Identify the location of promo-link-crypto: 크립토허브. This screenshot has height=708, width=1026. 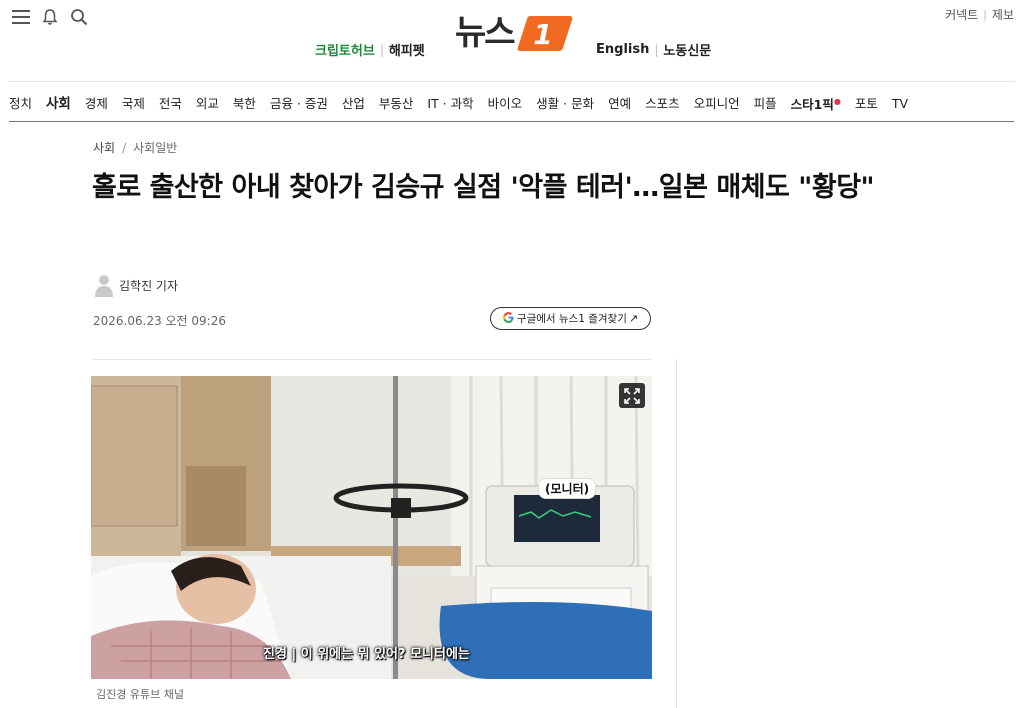
(345, 49).